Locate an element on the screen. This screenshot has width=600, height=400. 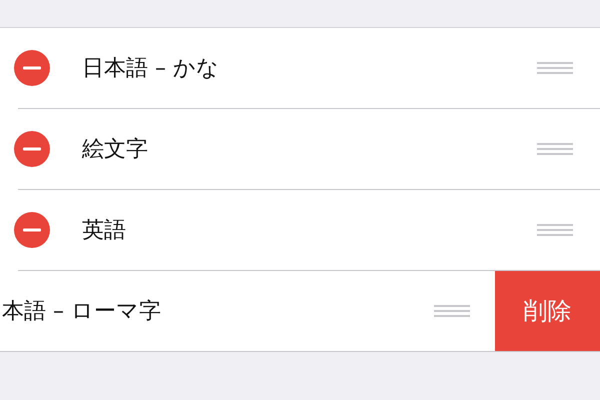
delete-button: 削除 is located at coordinates (547, 311).